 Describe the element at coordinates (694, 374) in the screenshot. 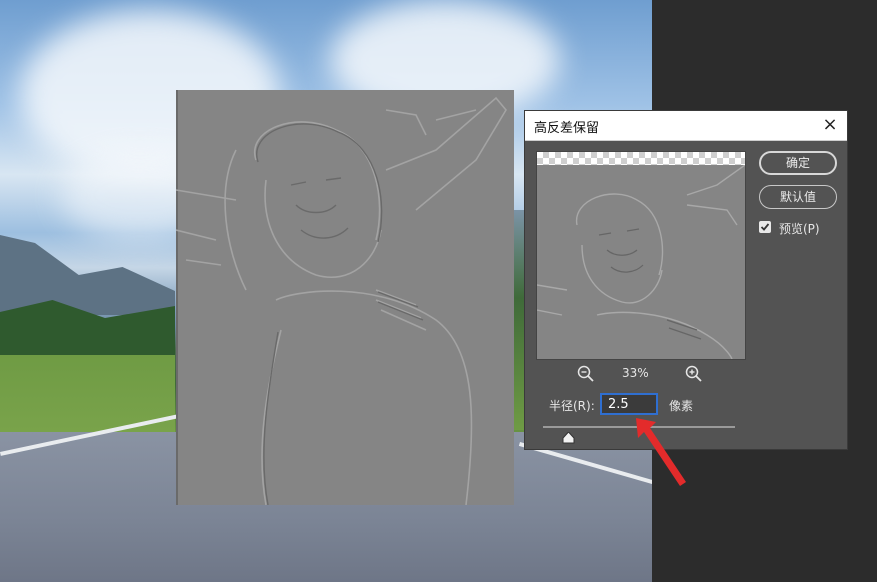

I see `zoom-in-icon` at that location.